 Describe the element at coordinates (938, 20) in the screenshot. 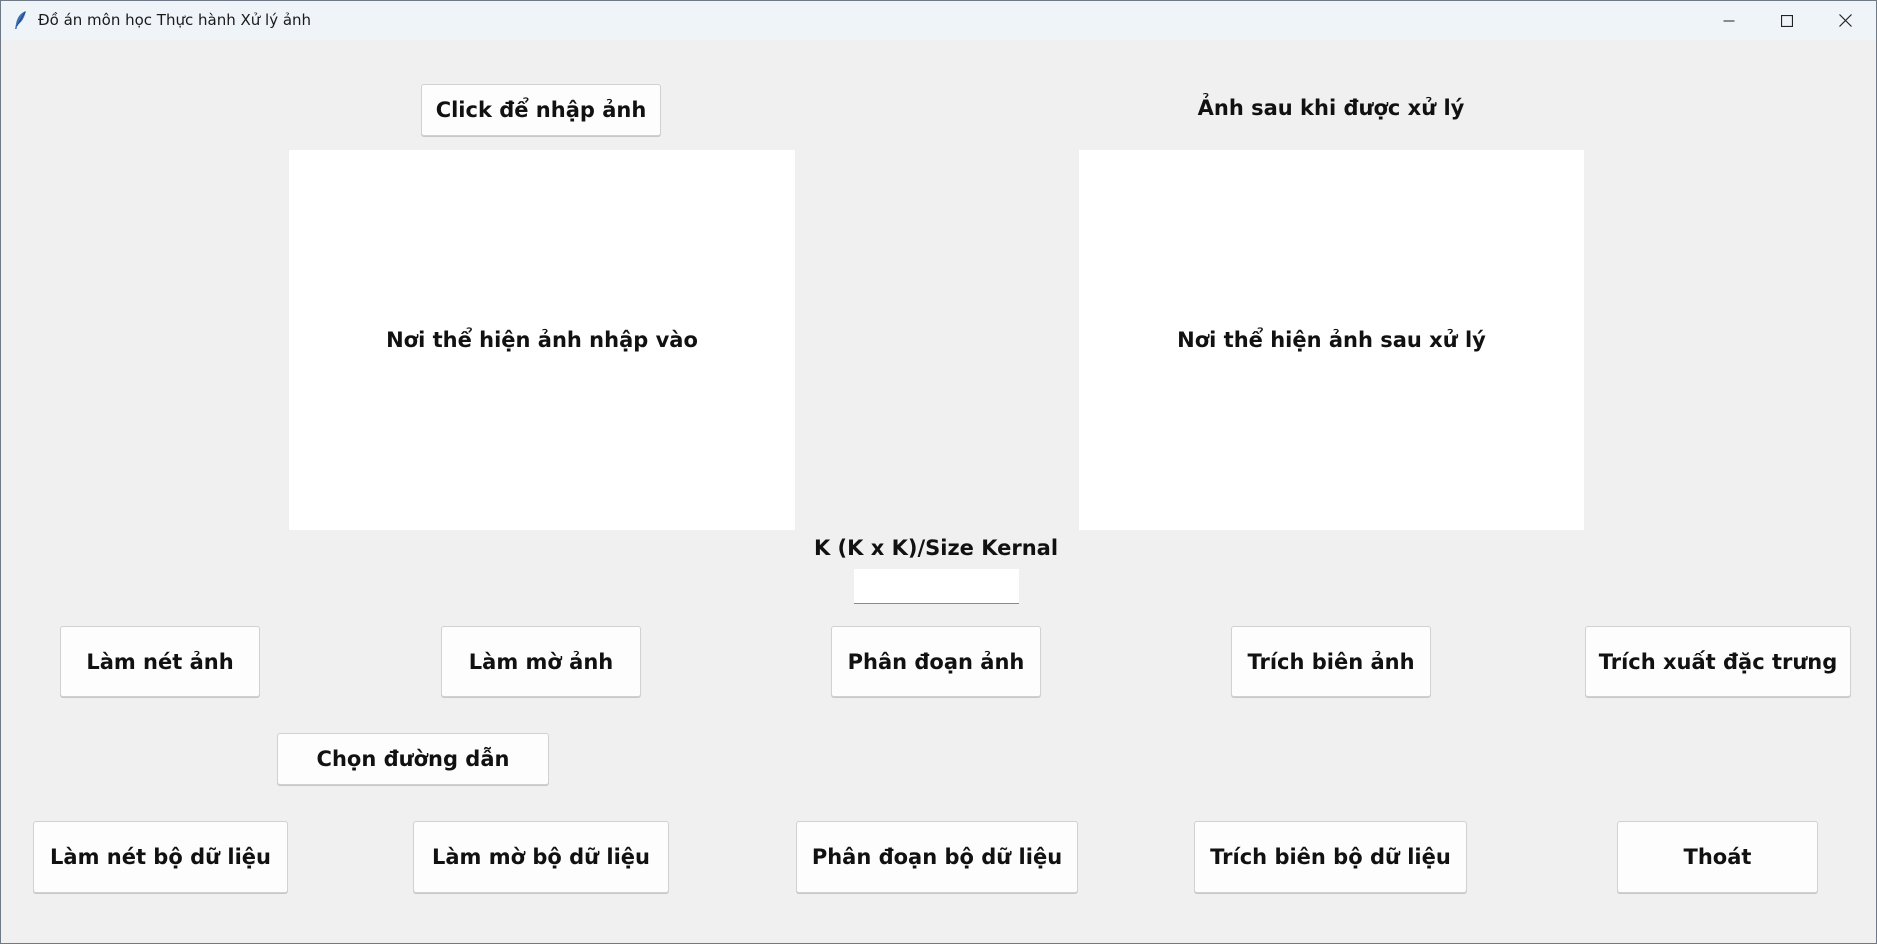

I see `title-bar: Đồ án môn học Thực hành Xử lý ảnh` at that location.